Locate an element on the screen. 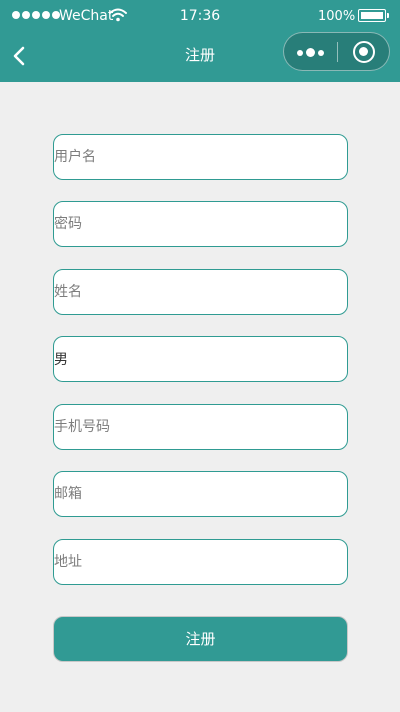  battery-percentage: 100% is located at coordinates (337, 16).